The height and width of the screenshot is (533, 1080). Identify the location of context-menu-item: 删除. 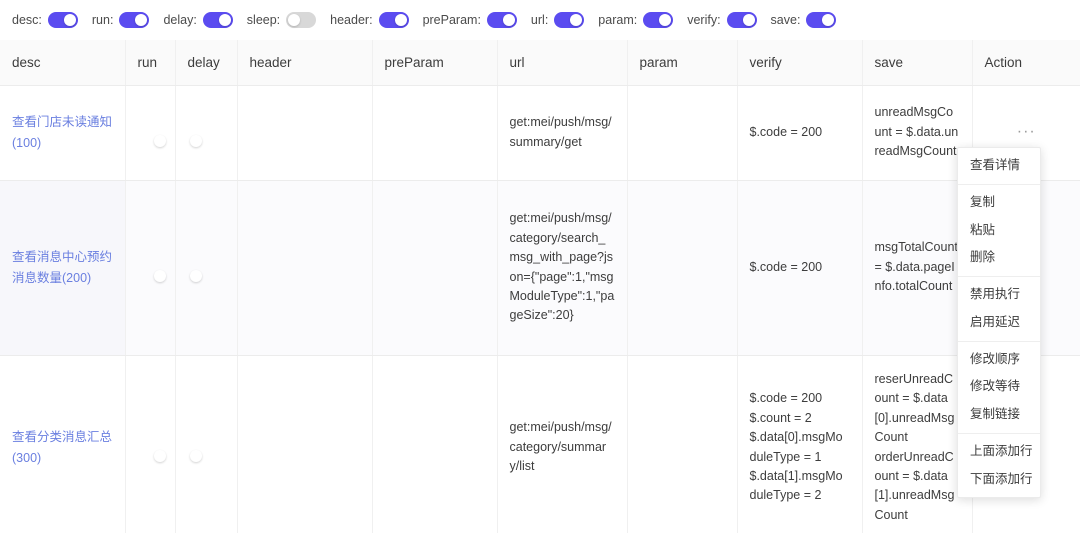
(999, 258).